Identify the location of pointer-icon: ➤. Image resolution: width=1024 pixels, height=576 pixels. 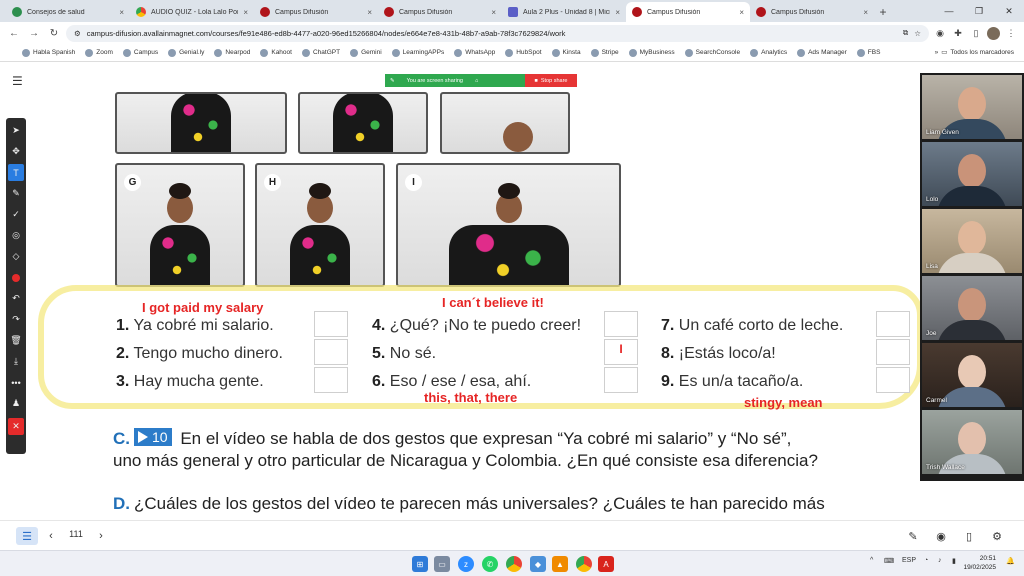
(16, 130).